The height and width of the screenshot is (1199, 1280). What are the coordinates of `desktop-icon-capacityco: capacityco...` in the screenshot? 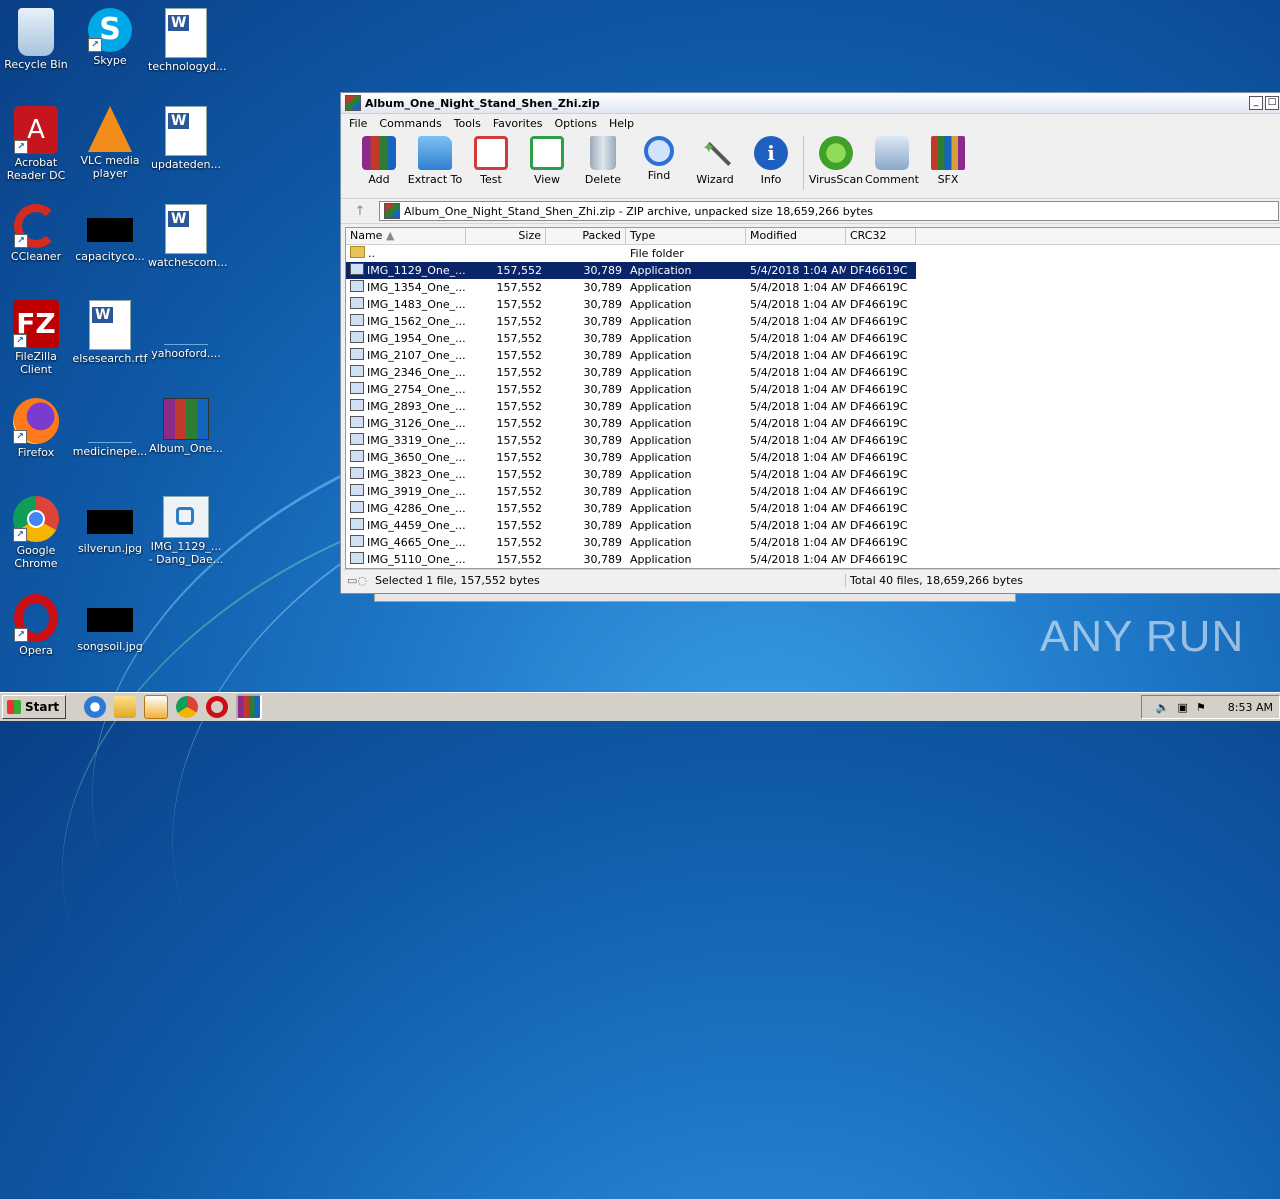 It's located at (110, 233).